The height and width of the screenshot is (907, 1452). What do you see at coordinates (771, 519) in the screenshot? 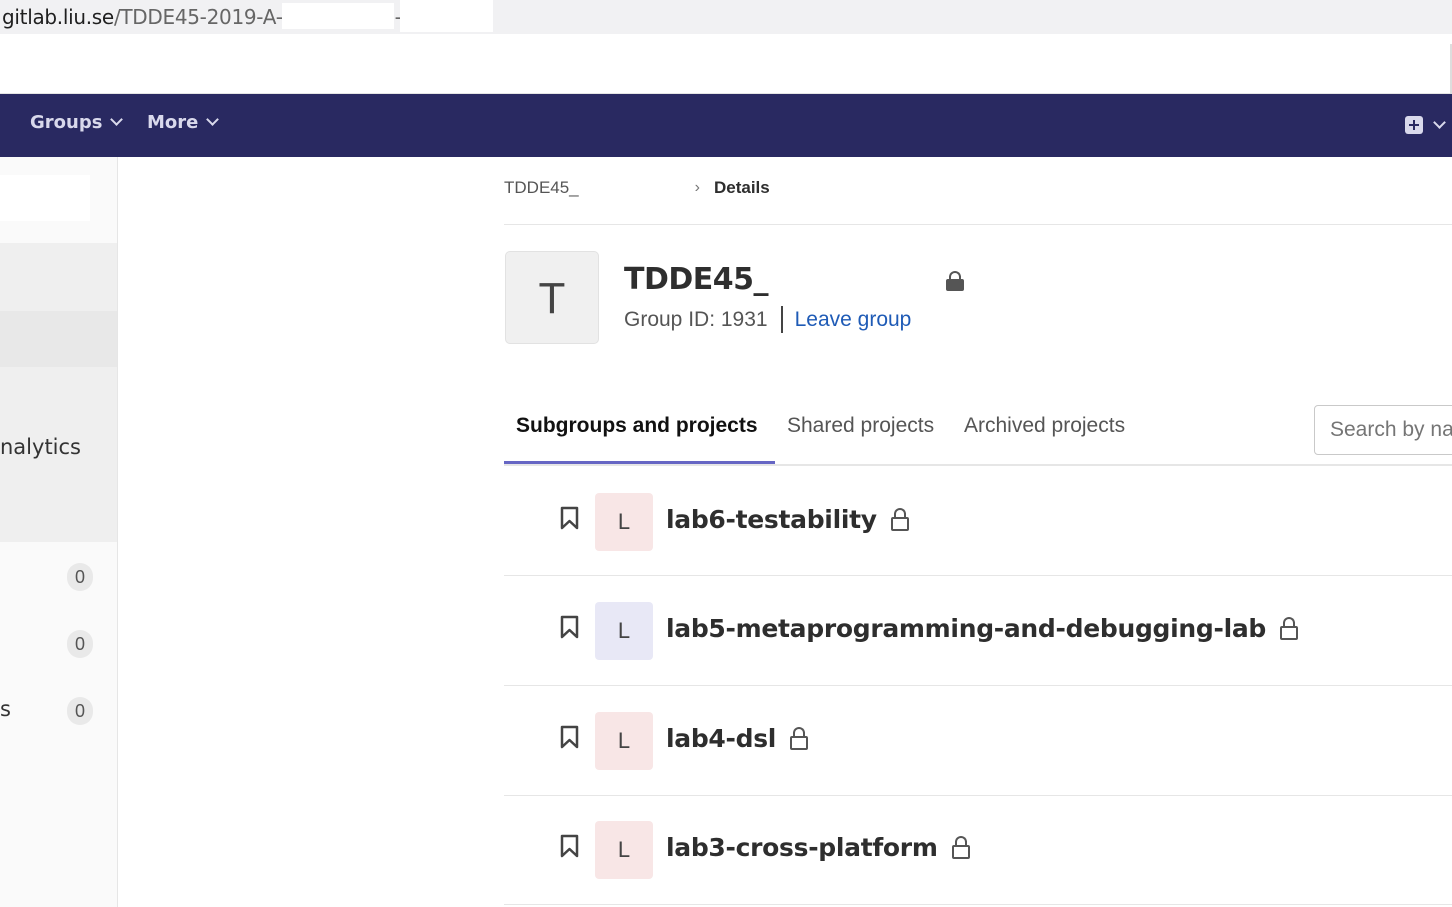
I see `project-name-link: lab6-testability` at bounding box center [771, 519].